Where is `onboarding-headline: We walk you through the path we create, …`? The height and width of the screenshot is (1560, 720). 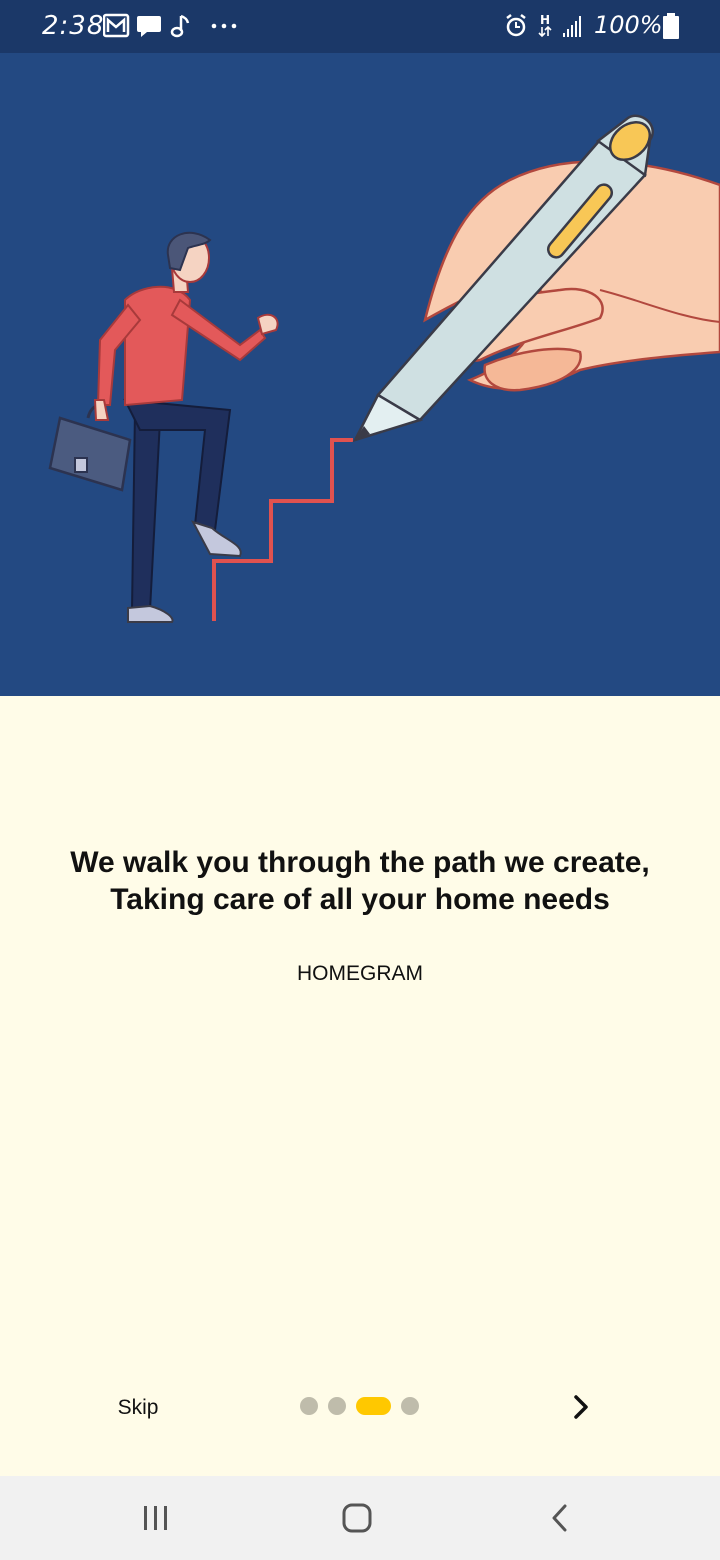
onboarding-headline: We walk you through the path we create, … is located at coordinates (360, 881).